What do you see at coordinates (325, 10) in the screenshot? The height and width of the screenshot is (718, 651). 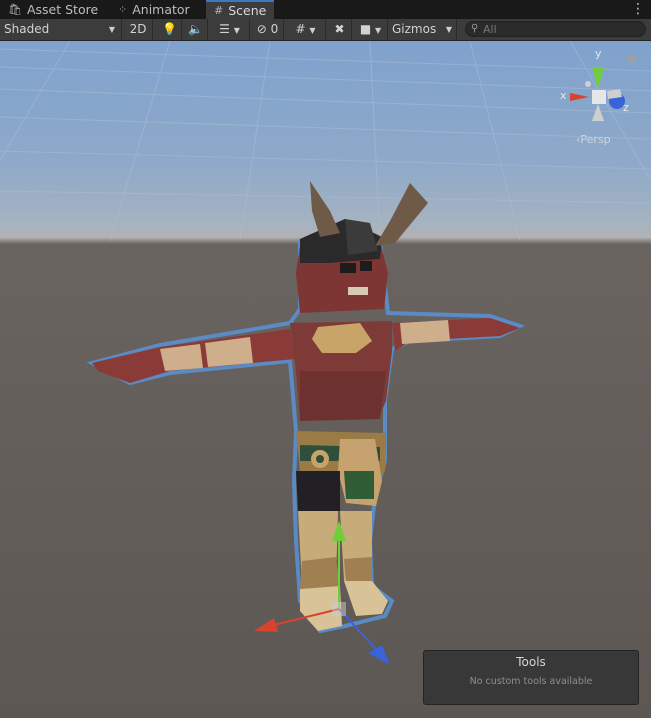 I see `tab-bar: 🛍 Asset Store ⁘ Animator # Scene ⋮` at bounding box center [325, 10].